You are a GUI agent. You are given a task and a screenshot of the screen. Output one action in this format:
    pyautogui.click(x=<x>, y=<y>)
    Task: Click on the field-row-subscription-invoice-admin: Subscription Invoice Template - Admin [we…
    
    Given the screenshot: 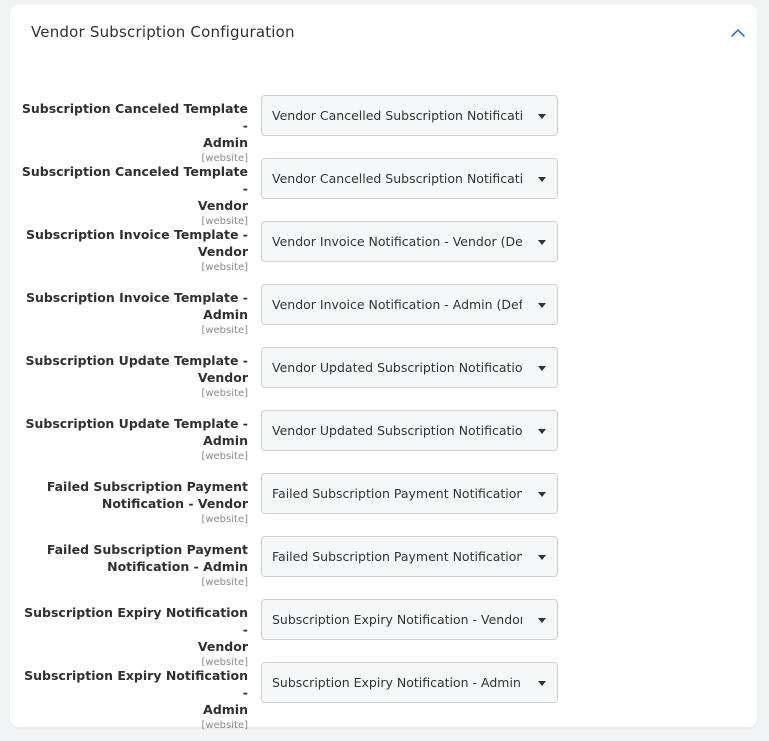 What is the action you would take?
    pyautogui.click(x=383, y=315)
    